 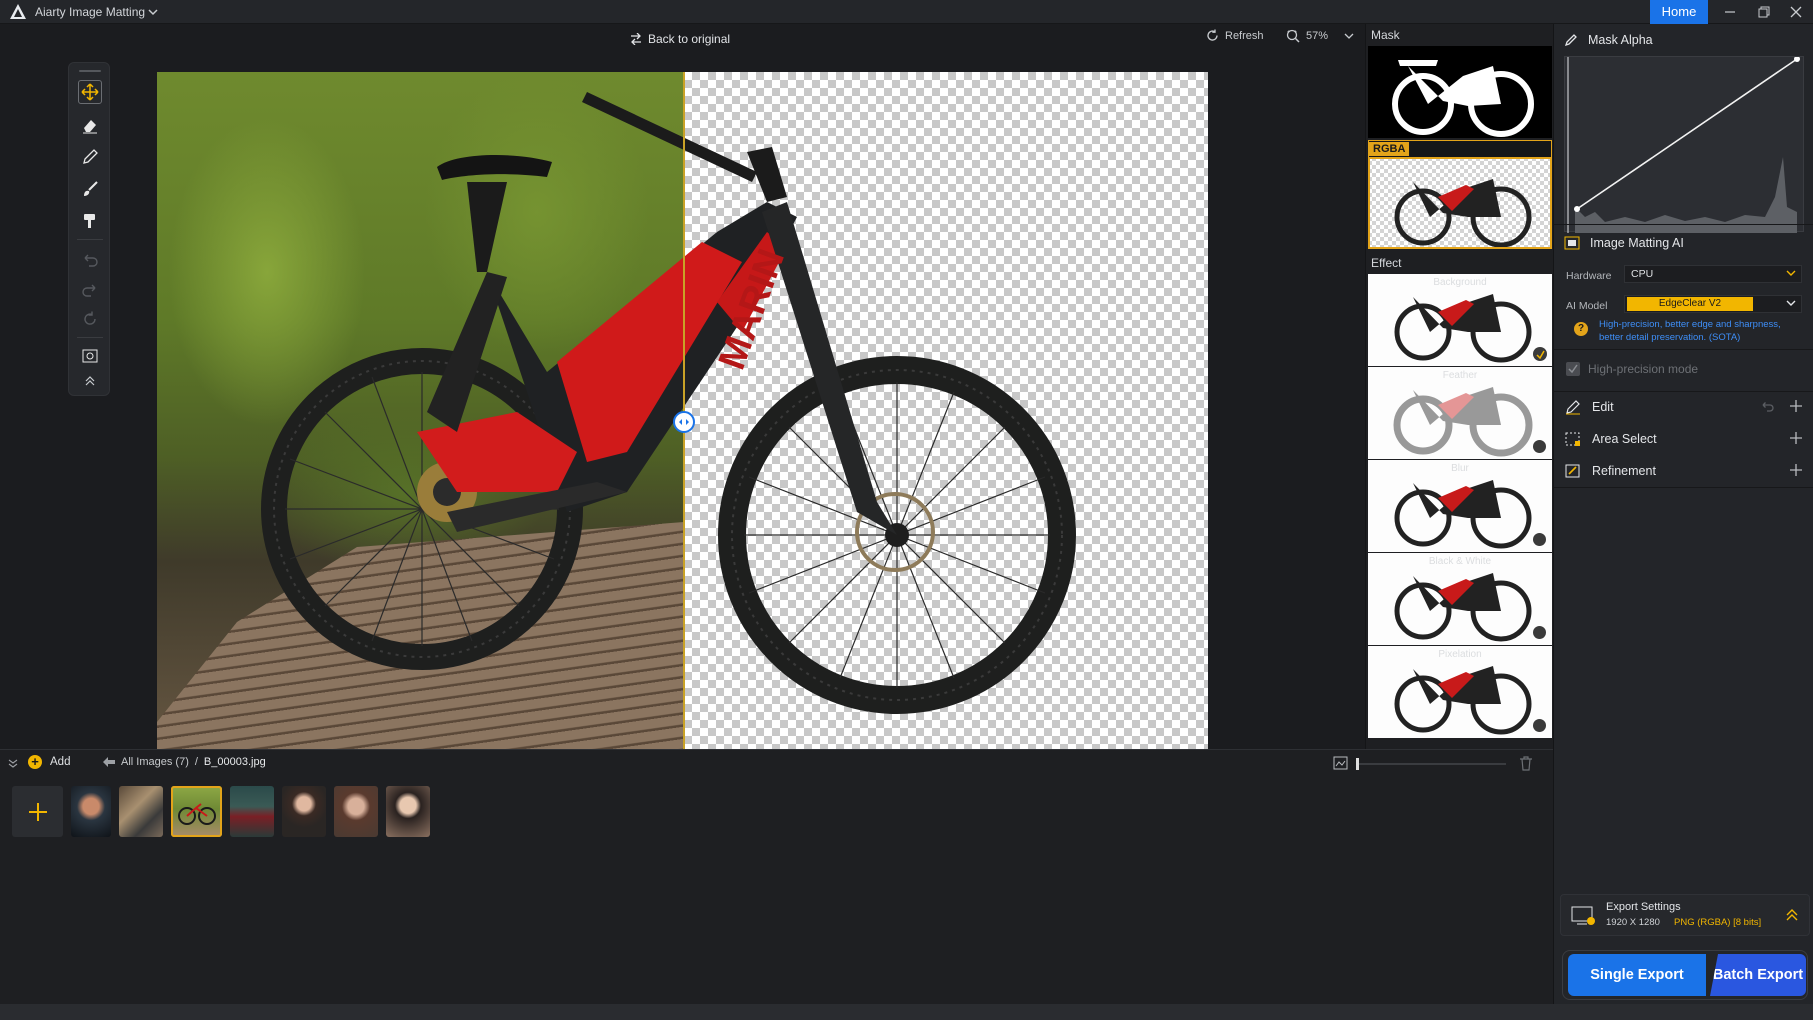 What do you see at coordinates (109, 762) in the screenshot?
I see `back-arrow-icon` at bounding box center [109, 762].